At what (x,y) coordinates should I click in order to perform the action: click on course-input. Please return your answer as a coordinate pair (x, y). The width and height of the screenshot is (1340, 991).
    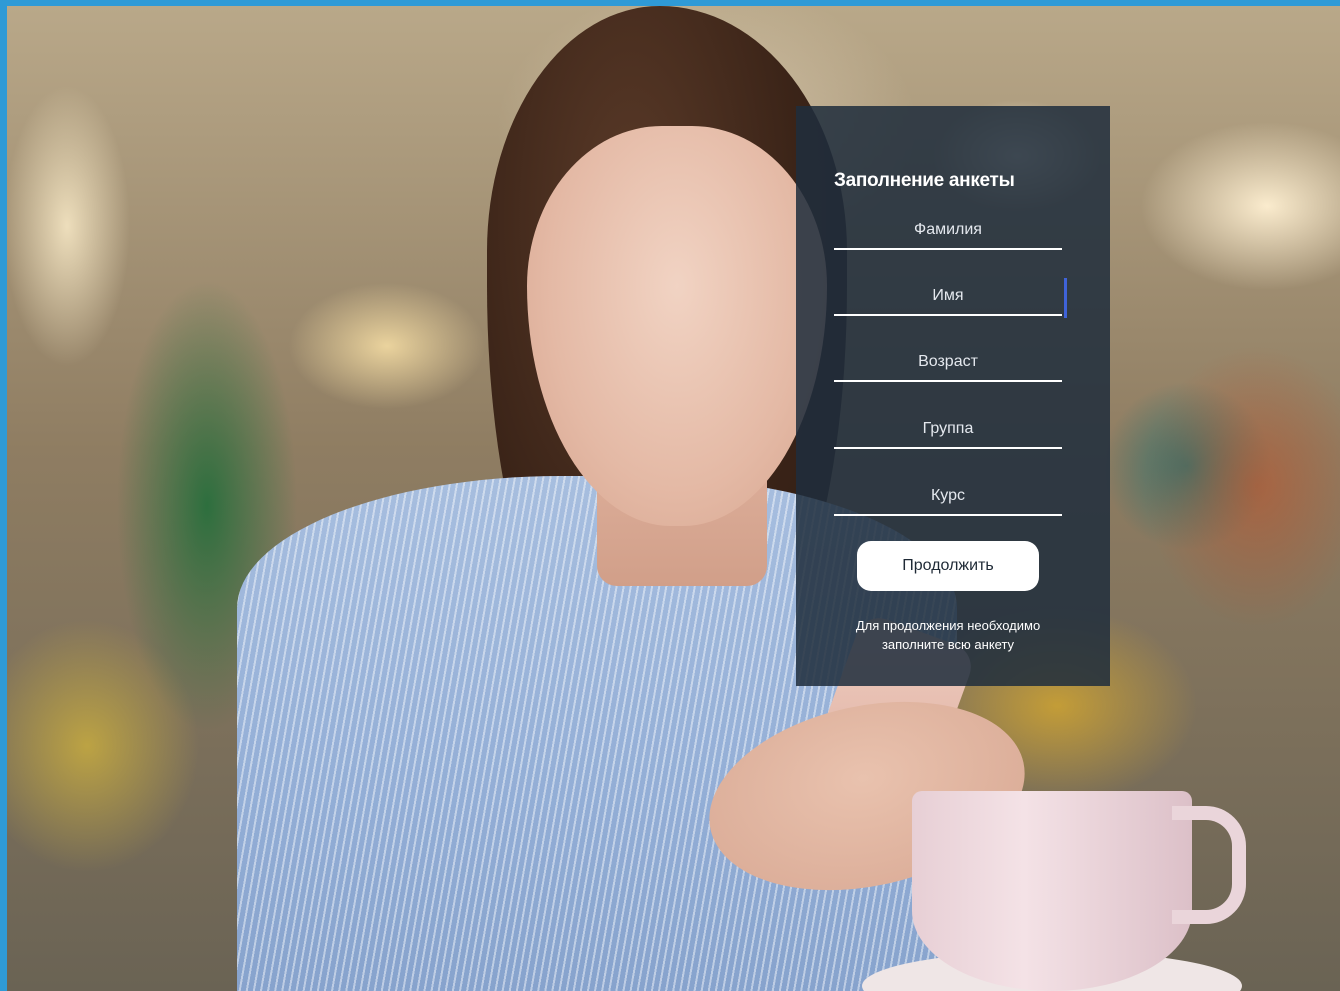
    Looking at the image, I should click on (948, 497).